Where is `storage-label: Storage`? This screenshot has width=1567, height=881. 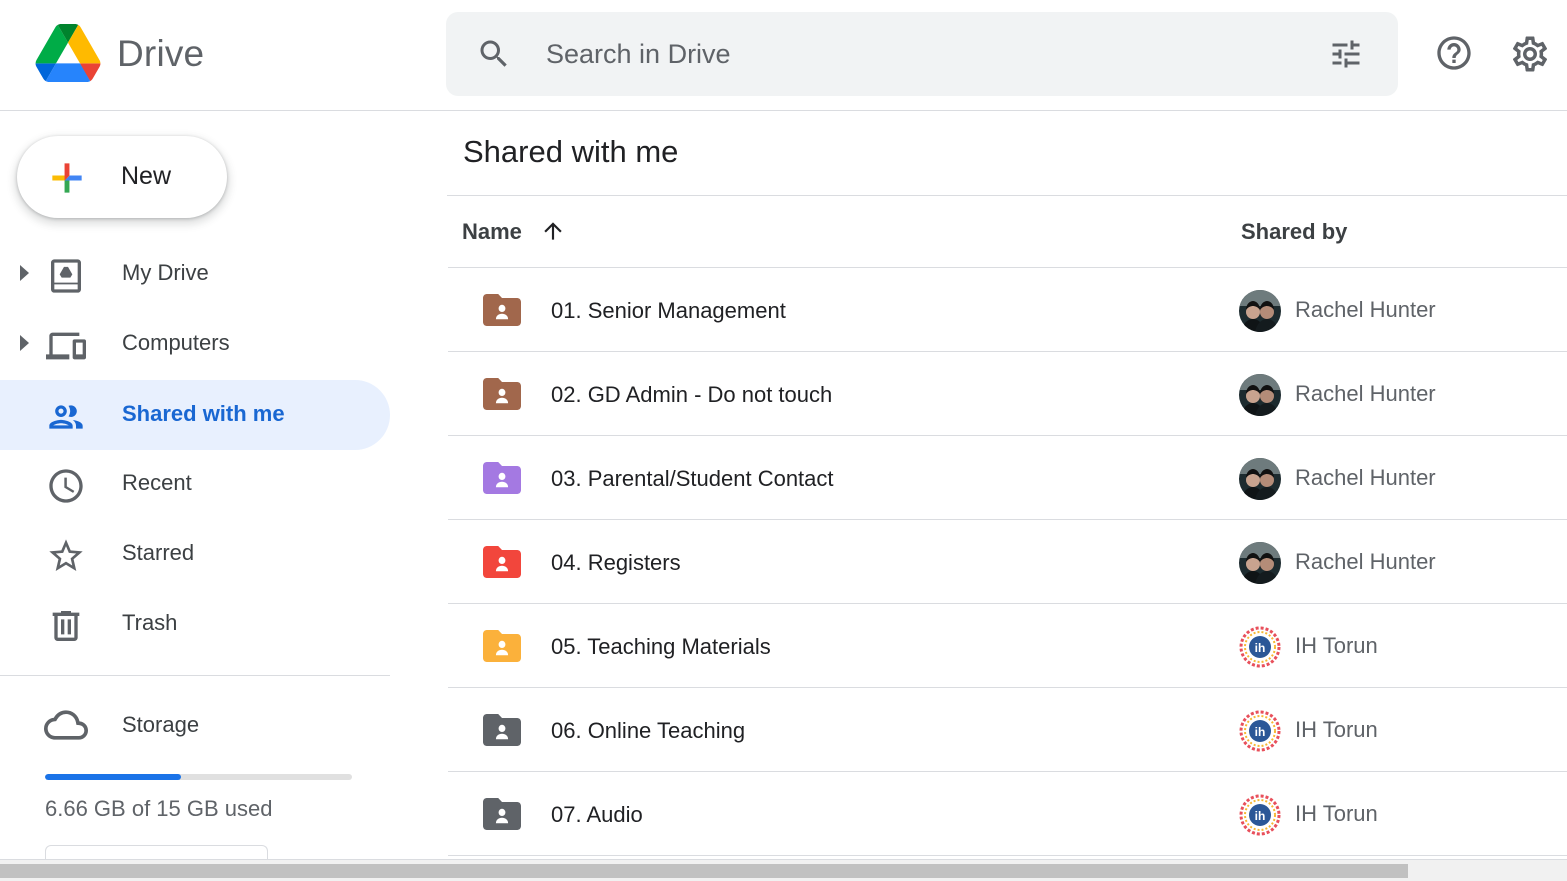 storage-label: Storage is located at coordinates (161, 724).